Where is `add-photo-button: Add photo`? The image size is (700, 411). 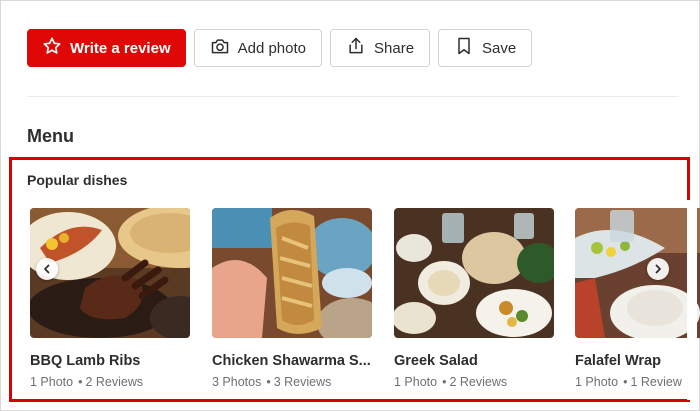
add-photo-button: Add photo is located at coordinates (258, 48).